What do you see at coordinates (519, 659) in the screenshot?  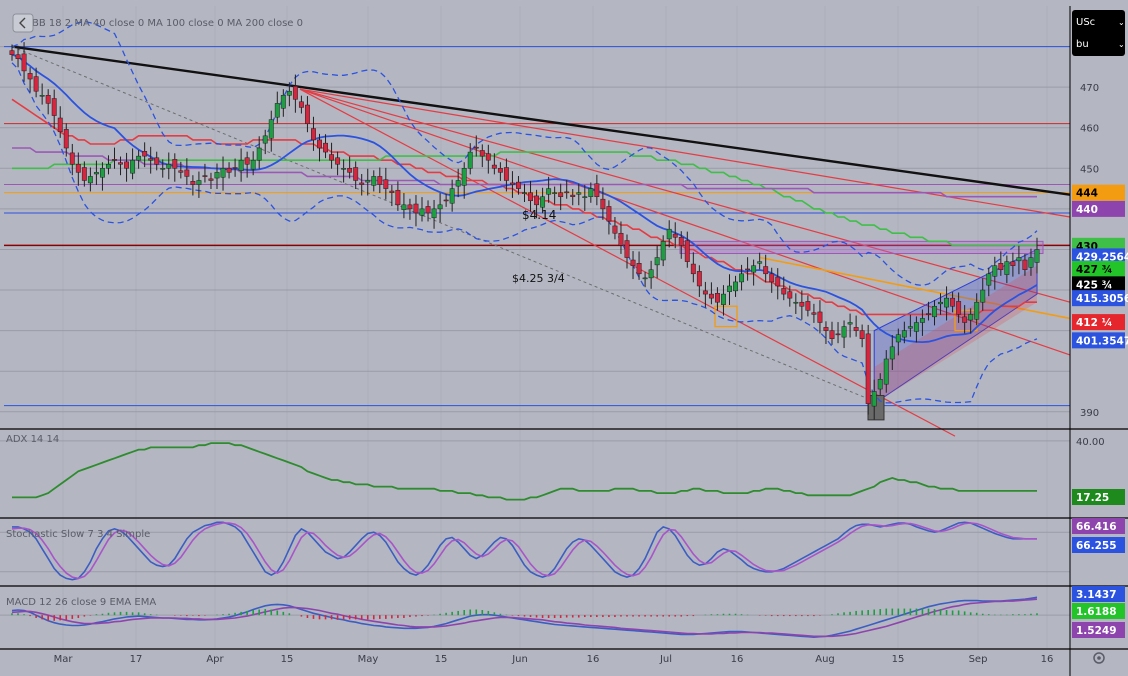 I see `time-tick-label: Jun` at bounding box center [519, 659].